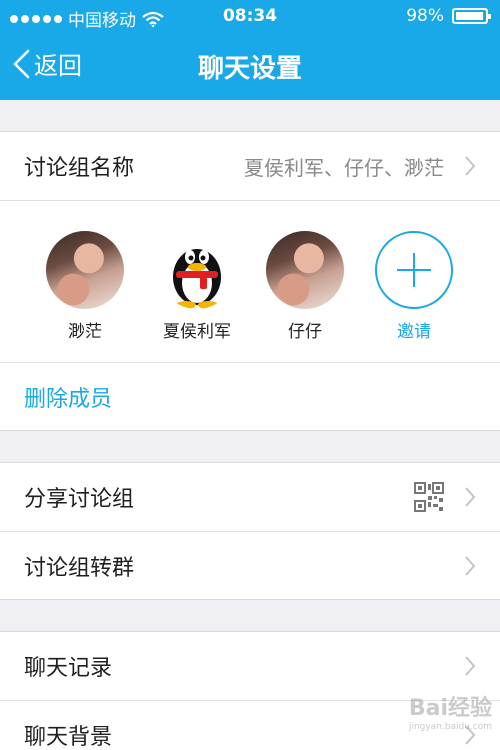 Image resolution: width=500 pixels, height=750 pixels. I want to click on group-name-label: 讨论组名称, so click(79, 168).